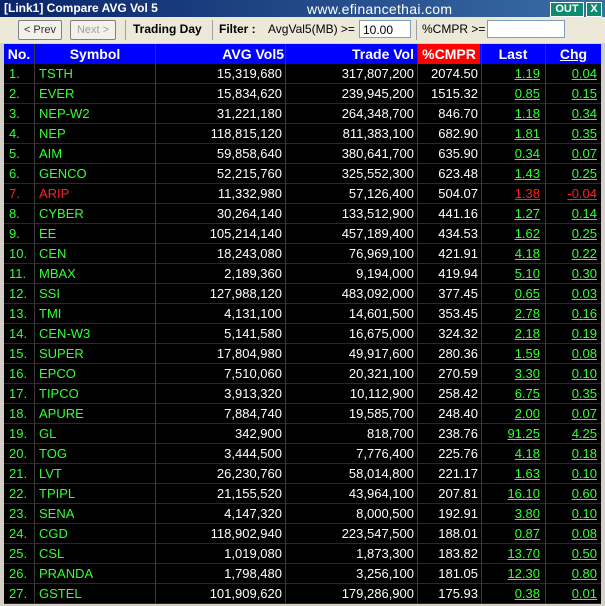 This screenshot has height=606, width=605. I want to click on table-row: 9. EE 105,214,140 457,189,400 434.53 1.62 0.25, so click(302, 234).